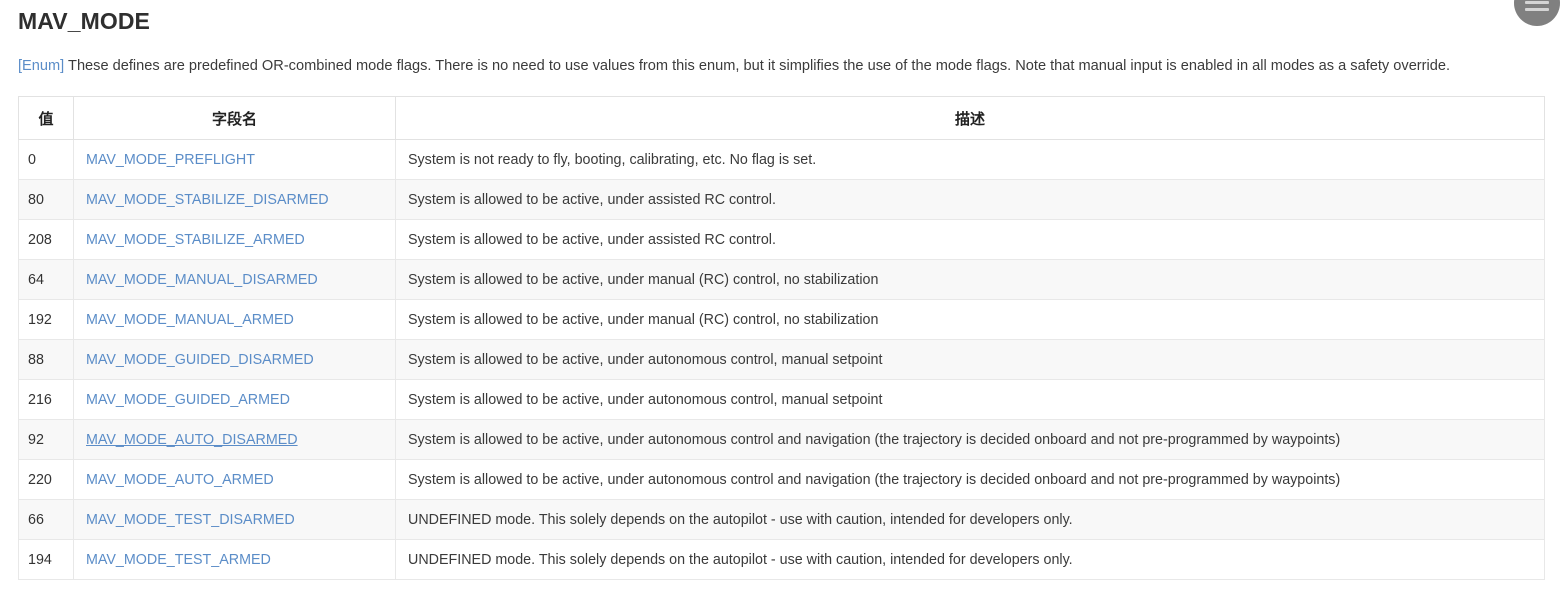  Describe the element at coordinates (46, 399) in the screenshot. I see `cell-value: 216` at that location.